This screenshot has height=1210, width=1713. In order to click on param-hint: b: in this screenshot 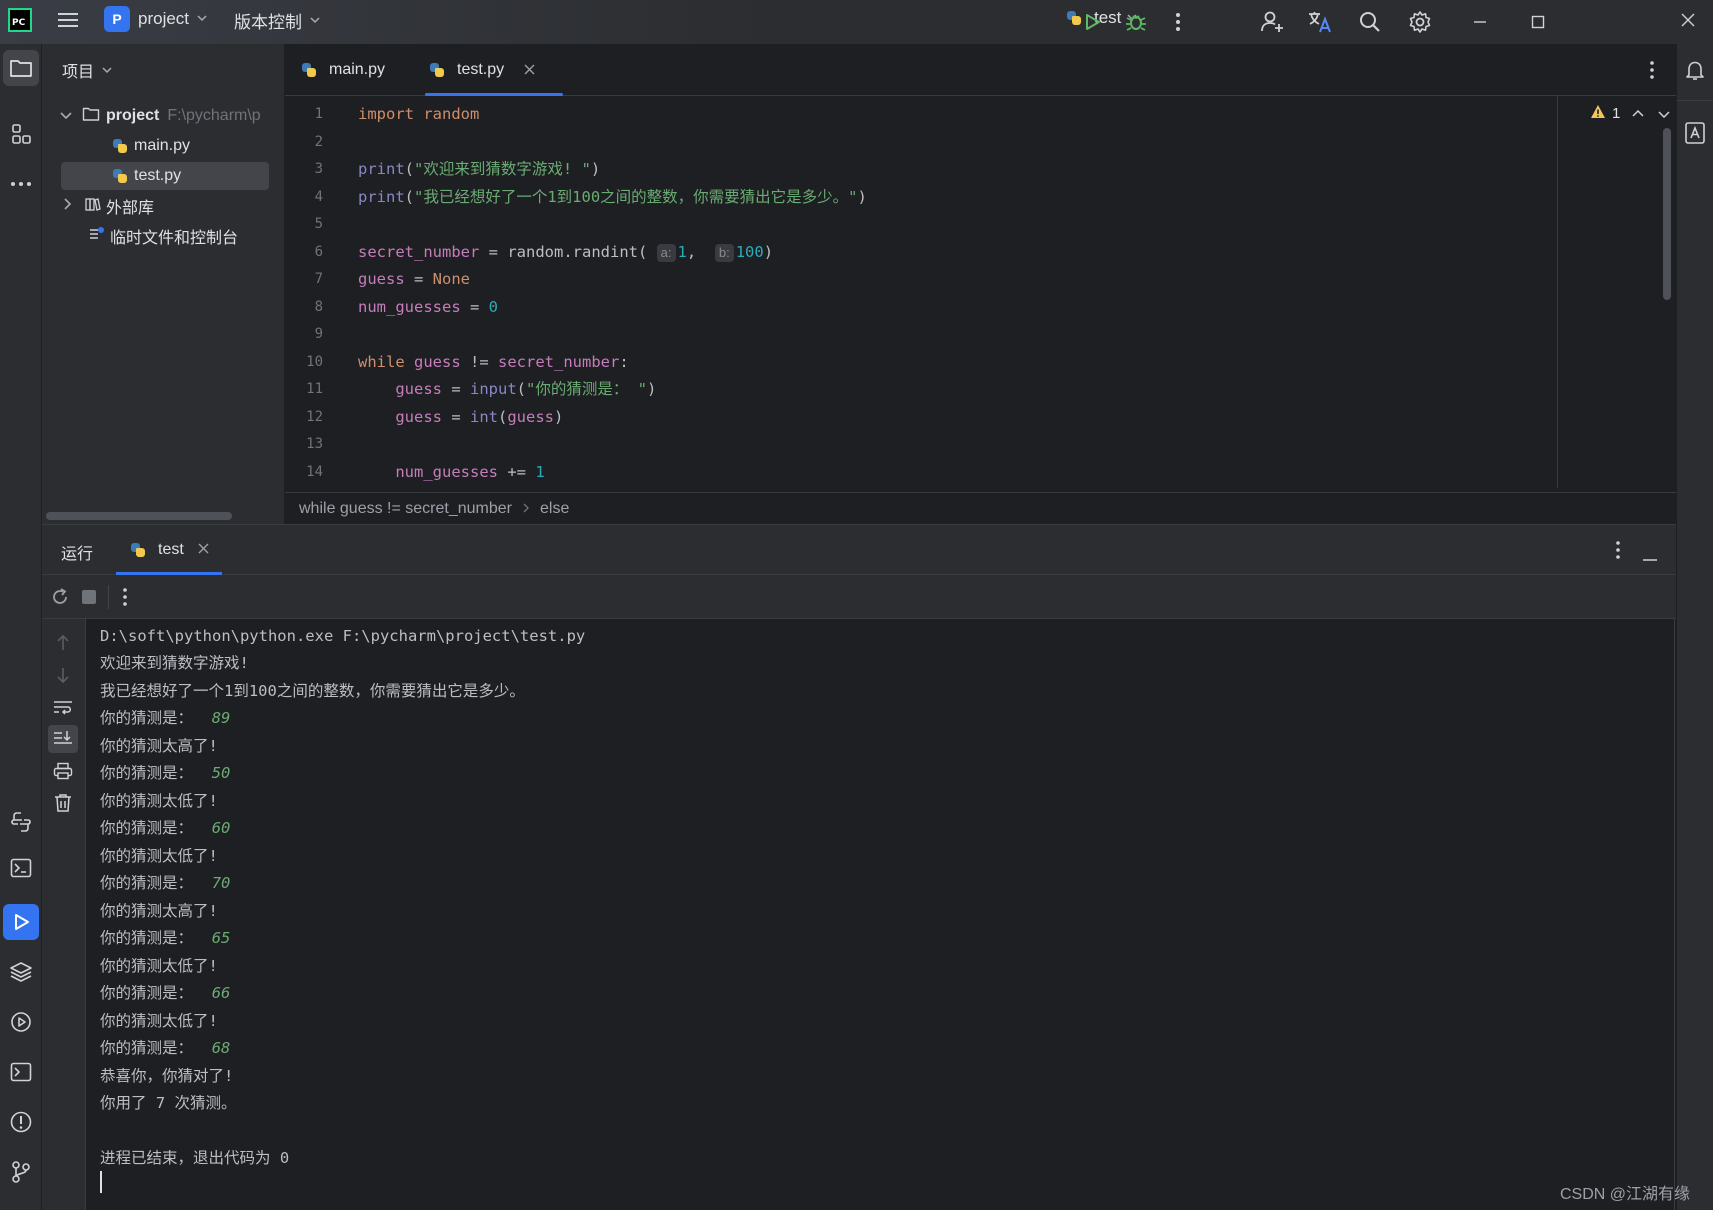, I will do `click(724, 253)`.